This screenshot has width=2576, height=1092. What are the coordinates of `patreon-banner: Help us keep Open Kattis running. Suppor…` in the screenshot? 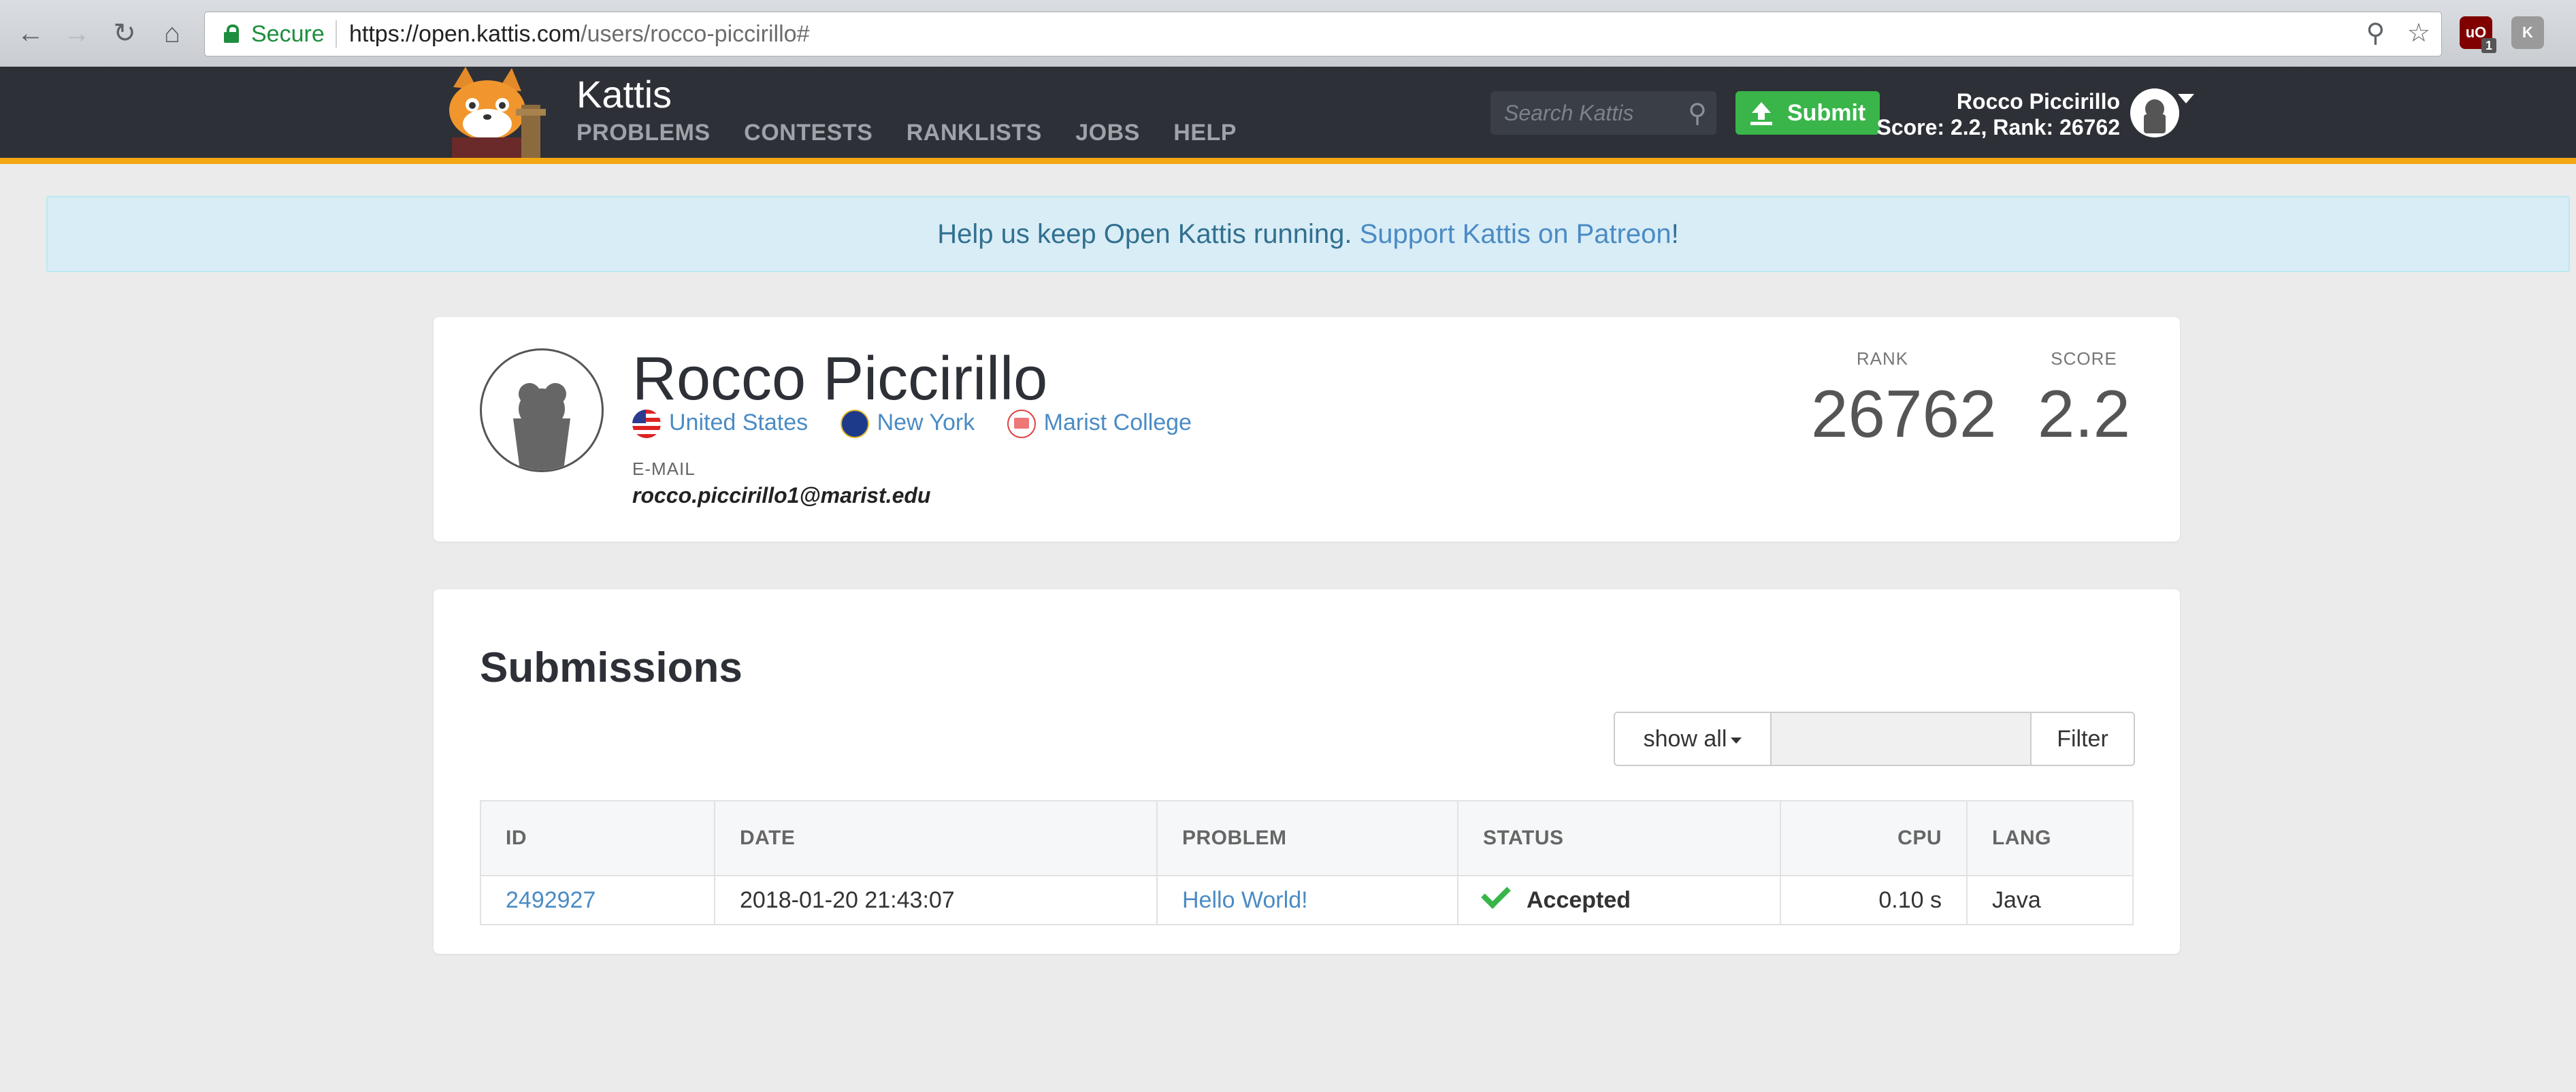 It's located at (1308, 234).